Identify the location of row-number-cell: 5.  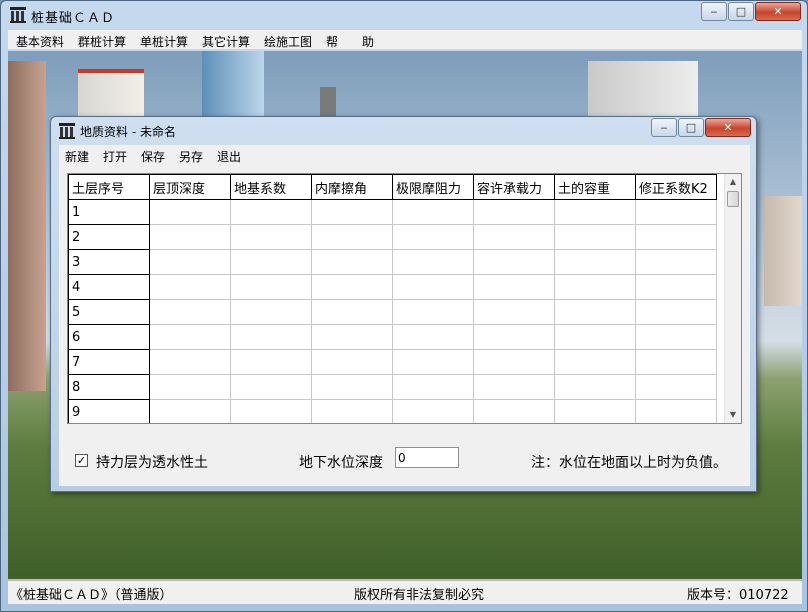
(109, 312).